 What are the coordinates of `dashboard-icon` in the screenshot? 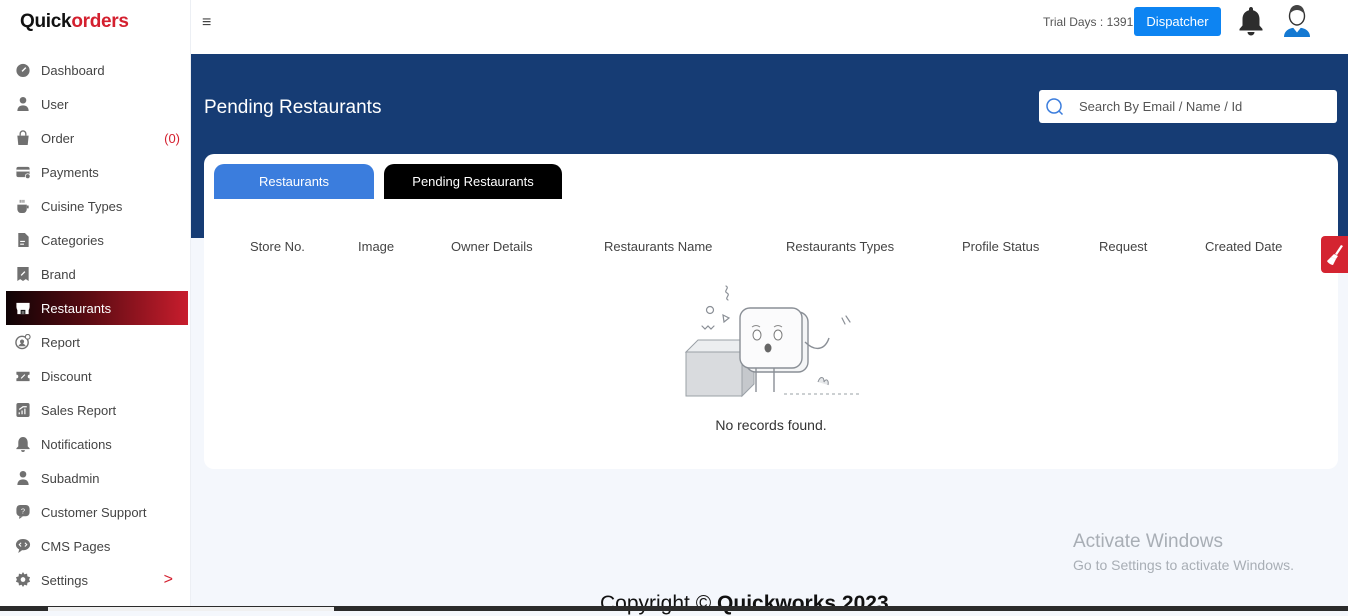 It's located at (22, 70).